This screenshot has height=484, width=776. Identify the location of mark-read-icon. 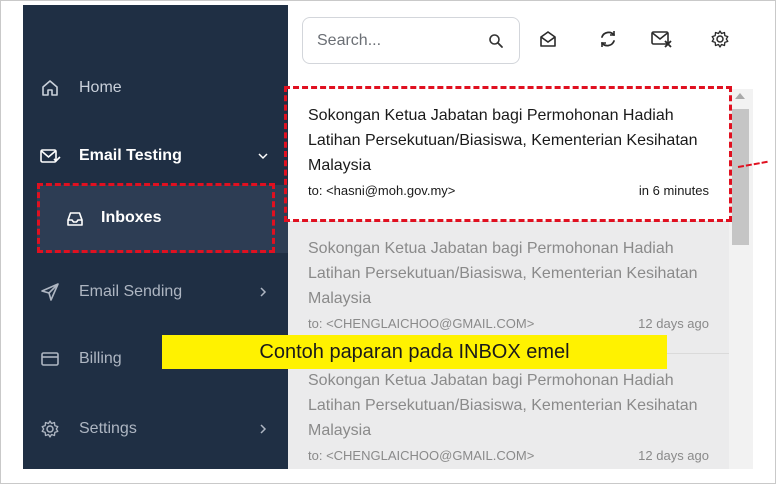
(548, 39).